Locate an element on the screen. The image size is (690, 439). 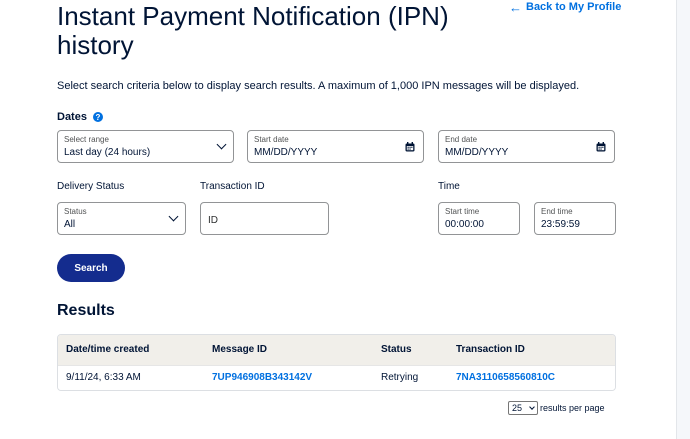
back-link-label: Back to My Profile is located at coordinates (574, 7).